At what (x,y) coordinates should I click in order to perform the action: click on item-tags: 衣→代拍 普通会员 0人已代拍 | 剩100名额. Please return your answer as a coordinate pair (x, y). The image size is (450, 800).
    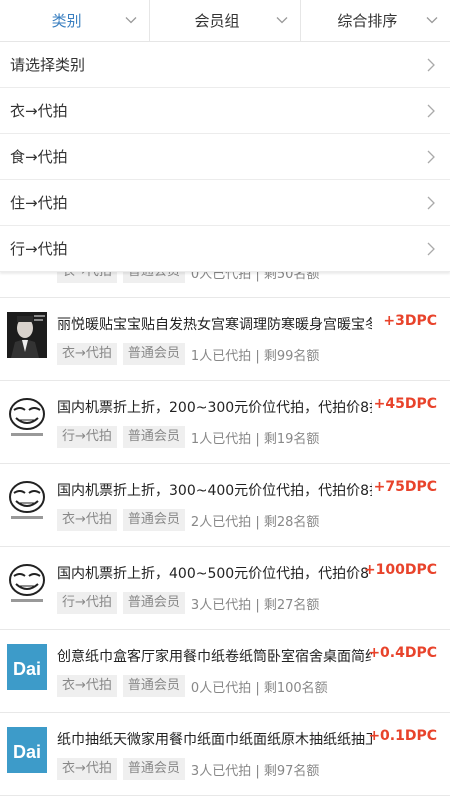
    Looking at the image, I should click on (192, 686).